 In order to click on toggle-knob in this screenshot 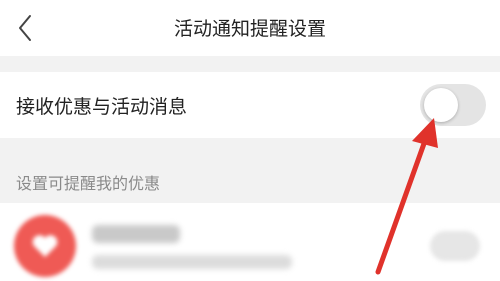, I will do `click(441, 105)`.